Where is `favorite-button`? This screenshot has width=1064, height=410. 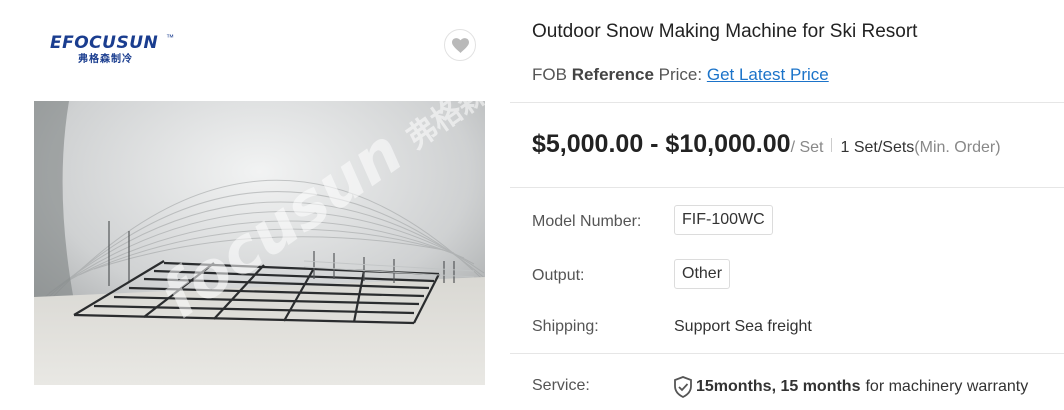 favorite-button is located at coordinates (460, 45).